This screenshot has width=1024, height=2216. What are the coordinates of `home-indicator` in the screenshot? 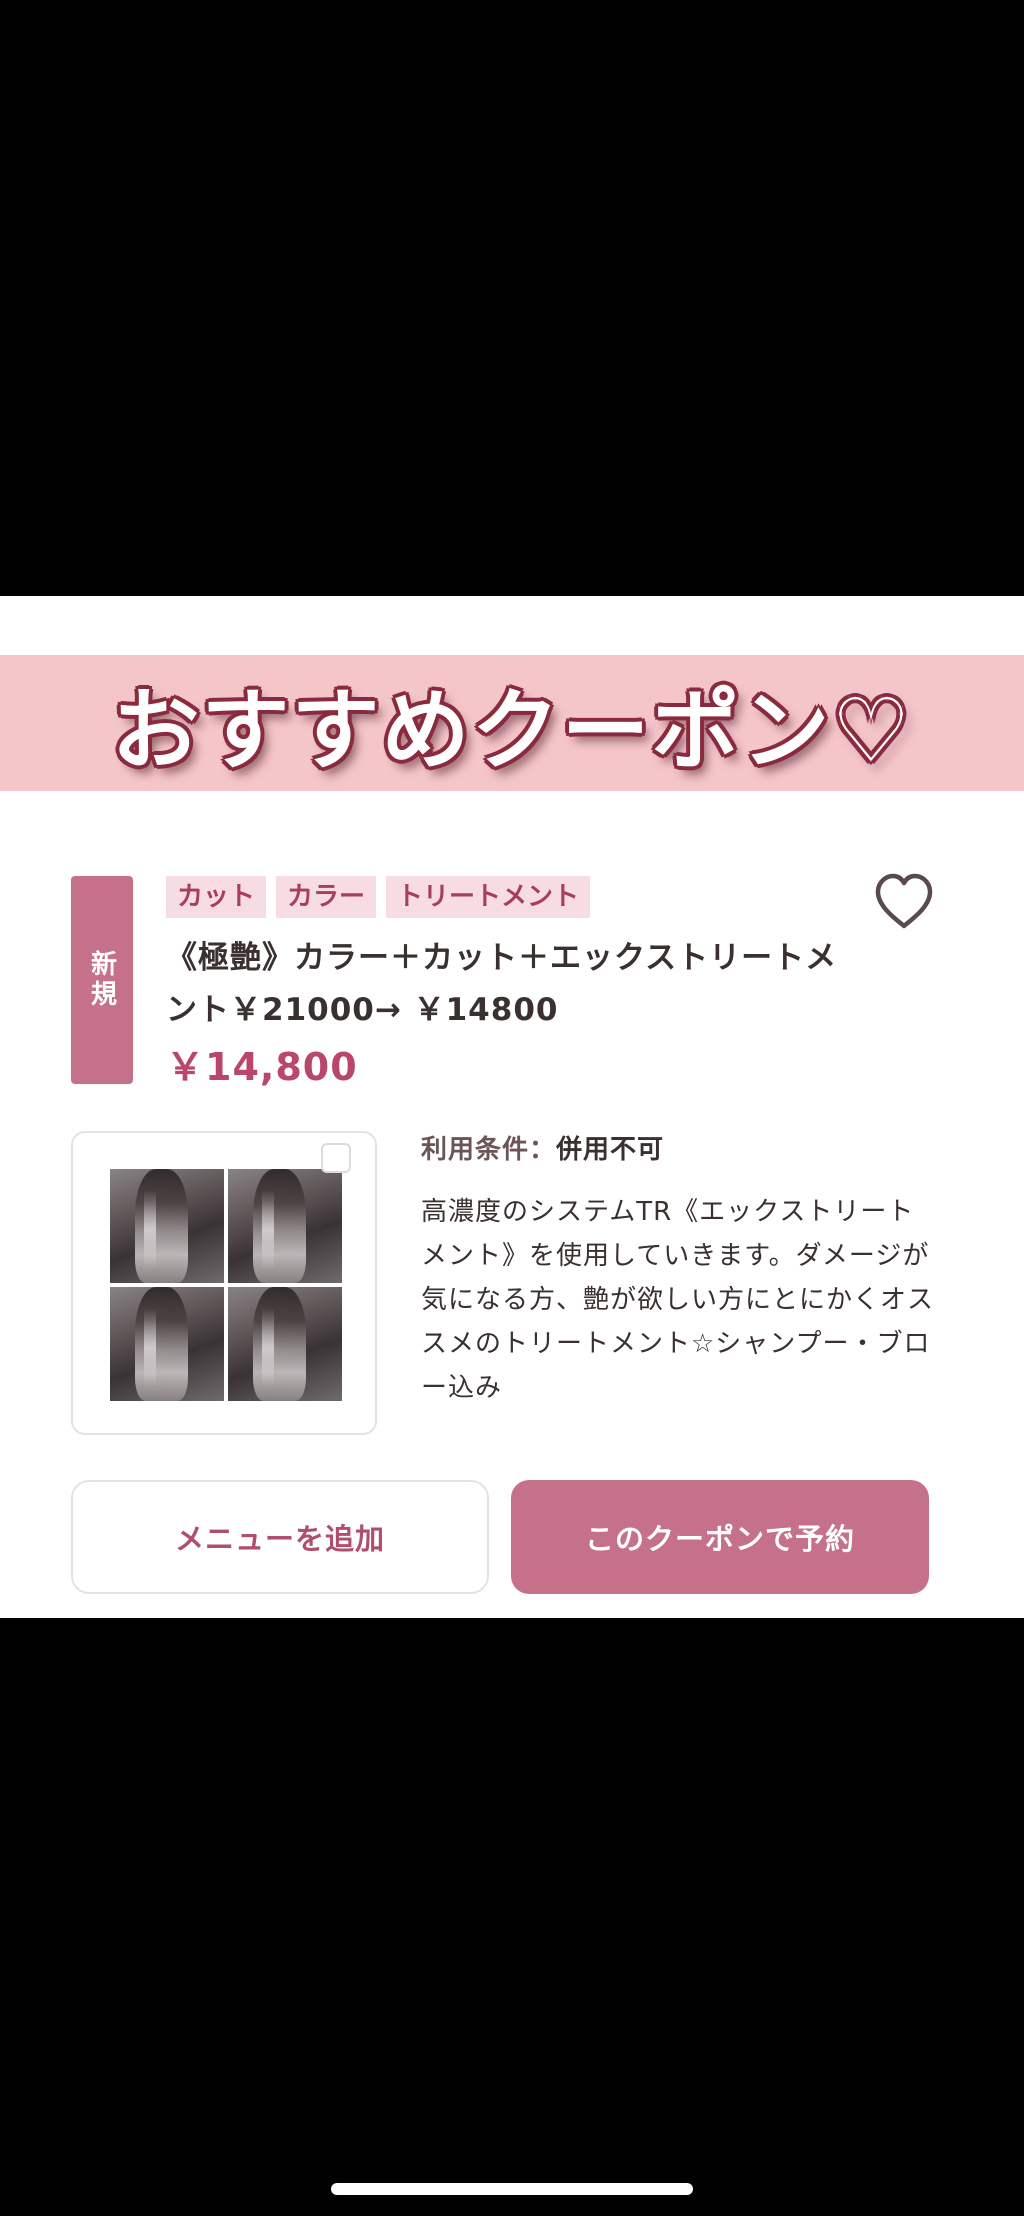 It's located at (512, 2189).